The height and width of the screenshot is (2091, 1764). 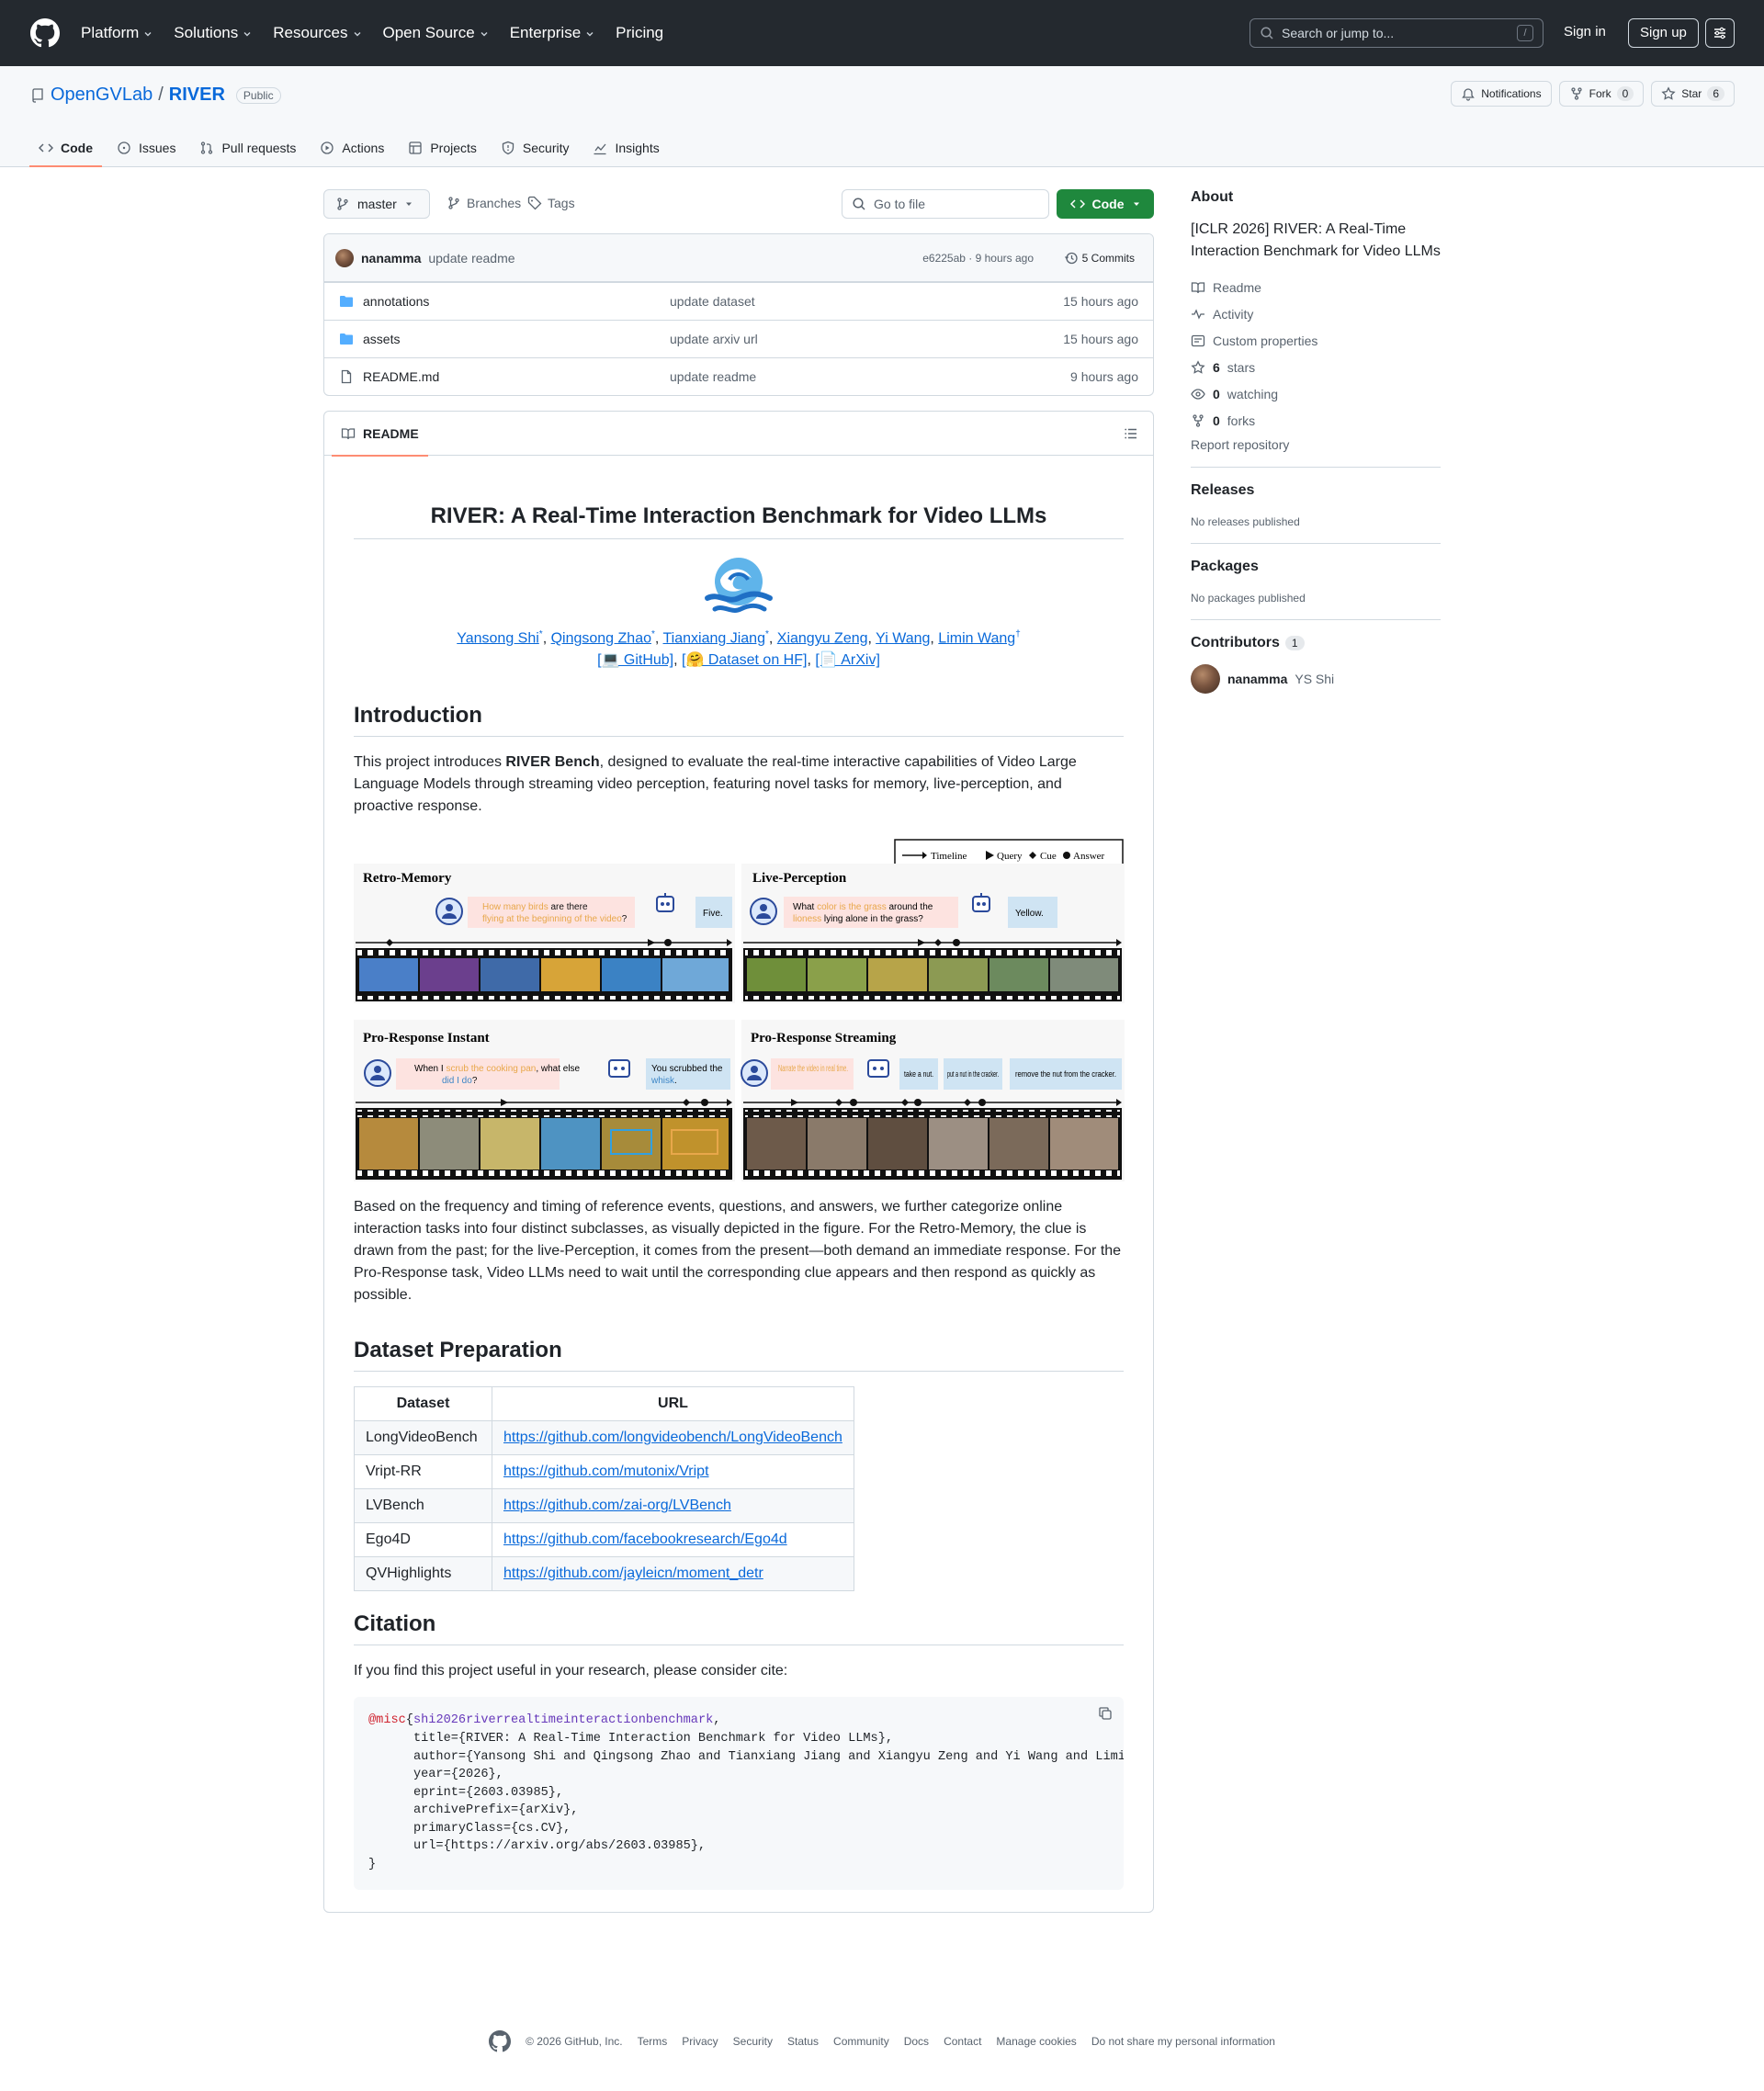 I want to click on forks-link: 0 forks, so click(x=1316, y=420).